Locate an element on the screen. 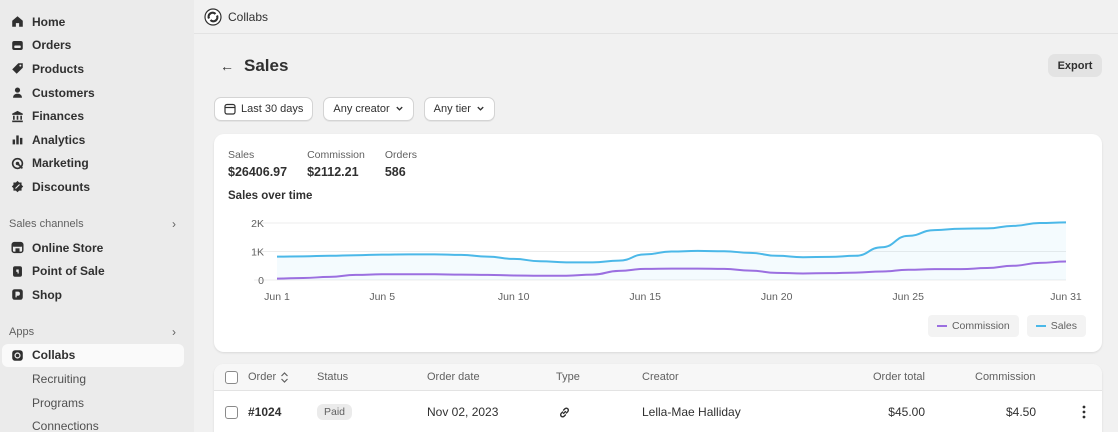 The width and height of the screenshot is (1118, 432). y-tick-label: 1K is located at coordinates (257, 253).